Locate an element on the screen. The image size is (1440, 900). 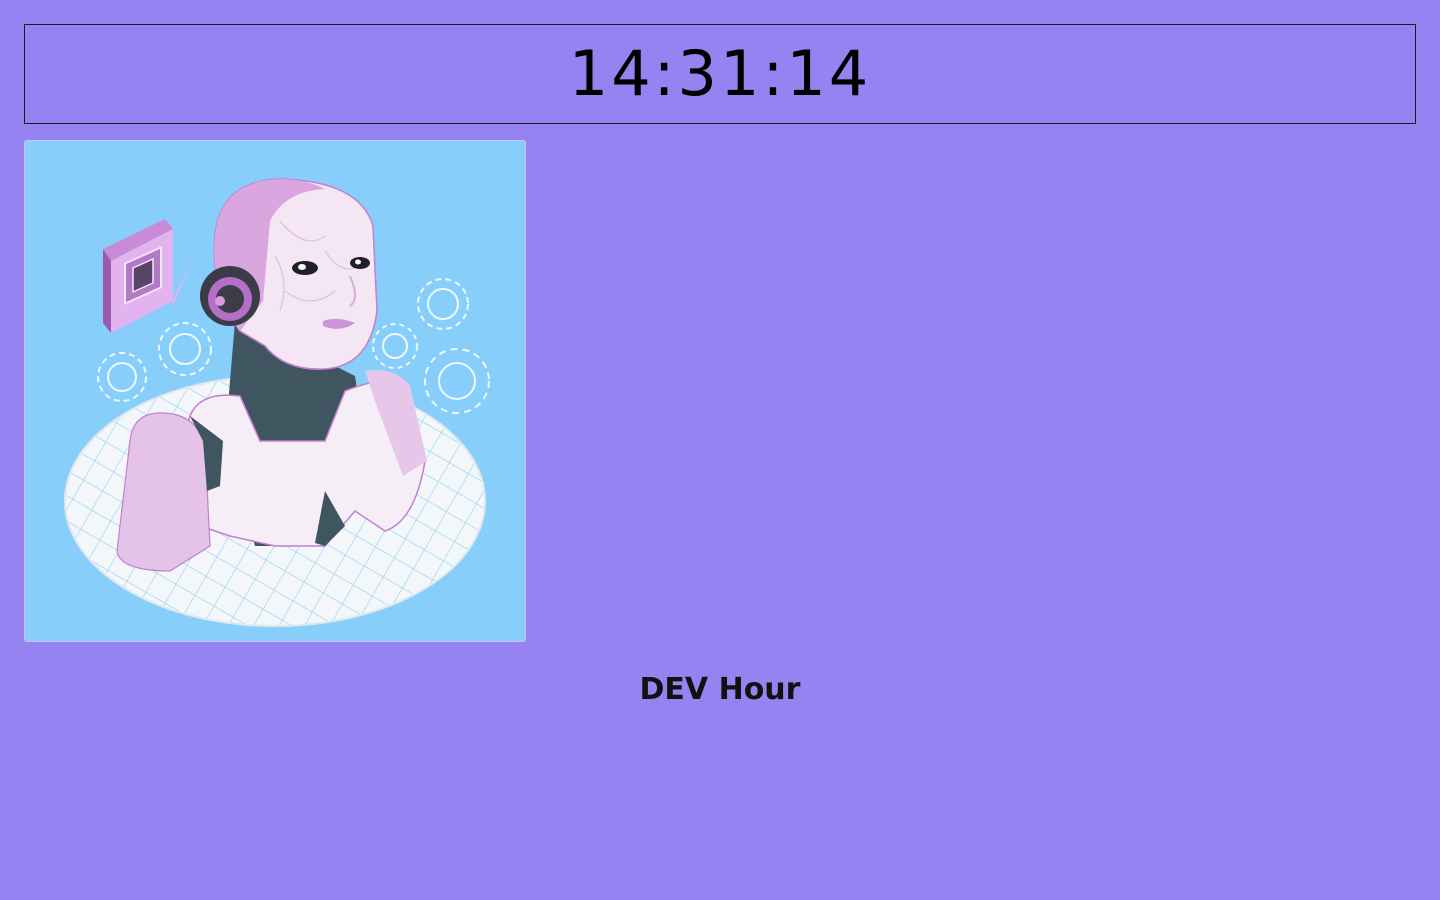
page-caption: DEV Hour is located at coordinates (720, 689).